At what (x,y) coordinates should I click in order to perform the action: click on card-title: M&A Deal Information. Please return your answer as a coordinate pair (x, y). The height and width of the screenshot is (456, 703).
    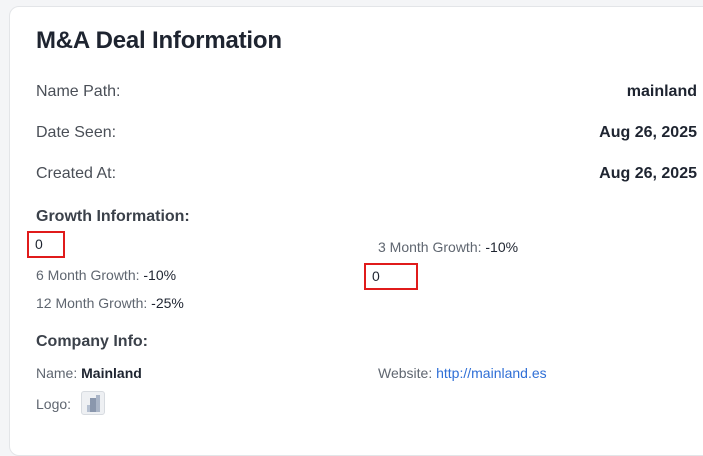
    Looking at the image, I should click on (159, 40).